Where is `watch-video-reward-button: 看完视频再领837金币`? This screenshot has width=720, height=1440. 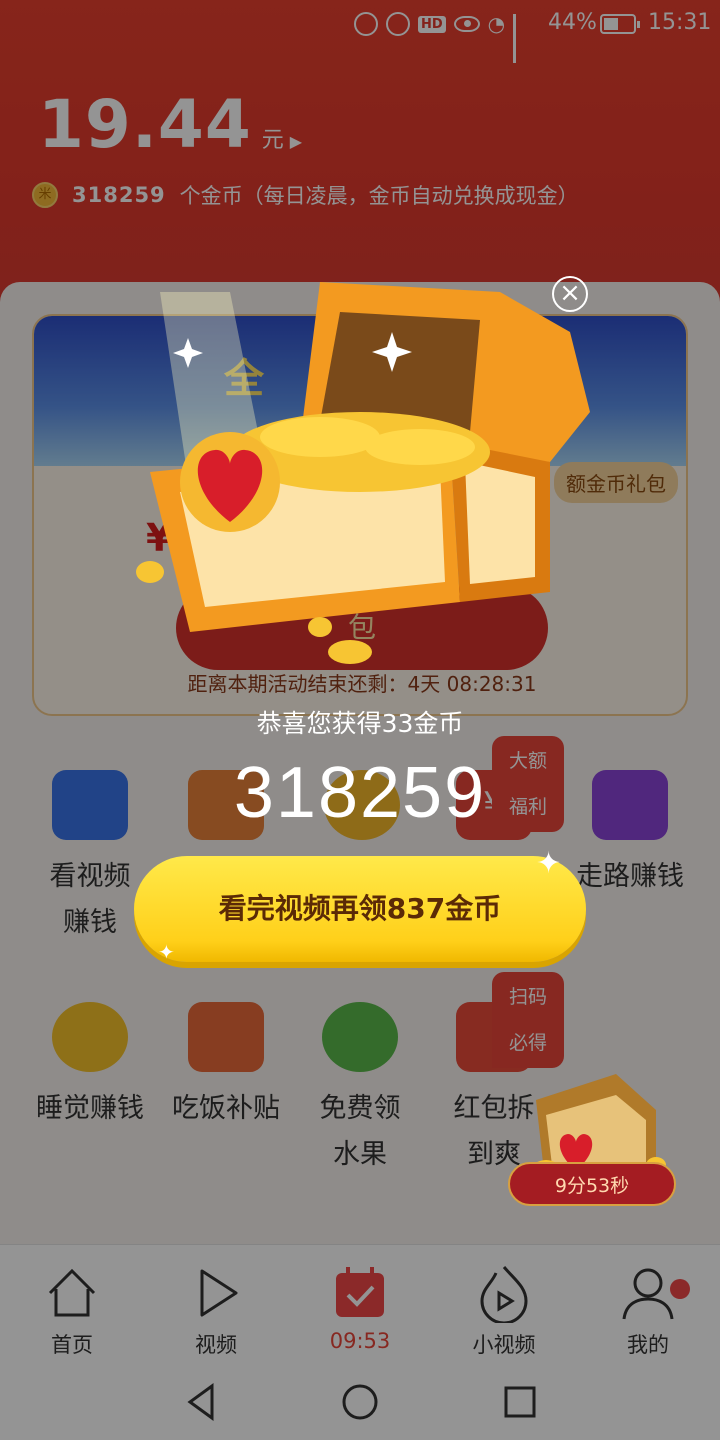 watch-video-reward-button: 看完视频再领837金币 is located at coordinates (360, 909).